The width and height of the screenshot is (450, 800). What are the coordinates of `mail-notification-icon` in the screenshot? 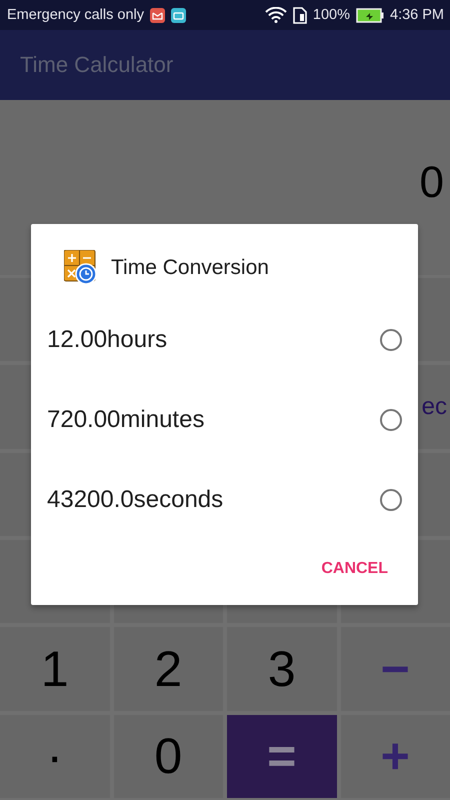 It's located at (157, 15).